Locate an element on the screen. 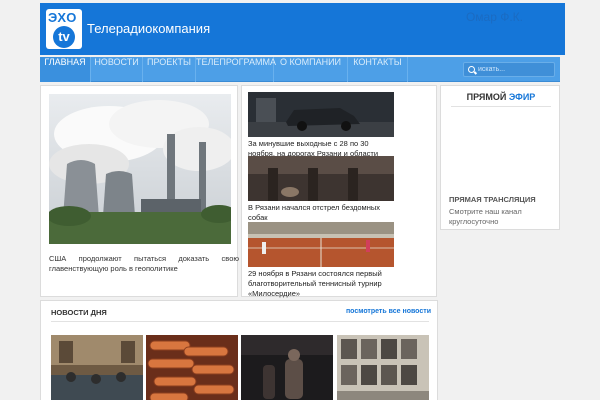 This screenshot has width=600, height=400. story-image-tennis is located at coordinates (321, 244).